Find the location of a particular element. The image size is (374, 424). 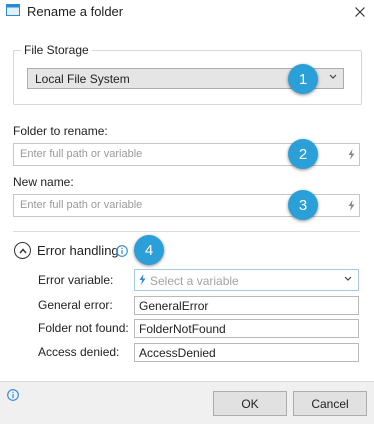

error-variable-placeholder: Select a variable is located at coordinates (194, 281).